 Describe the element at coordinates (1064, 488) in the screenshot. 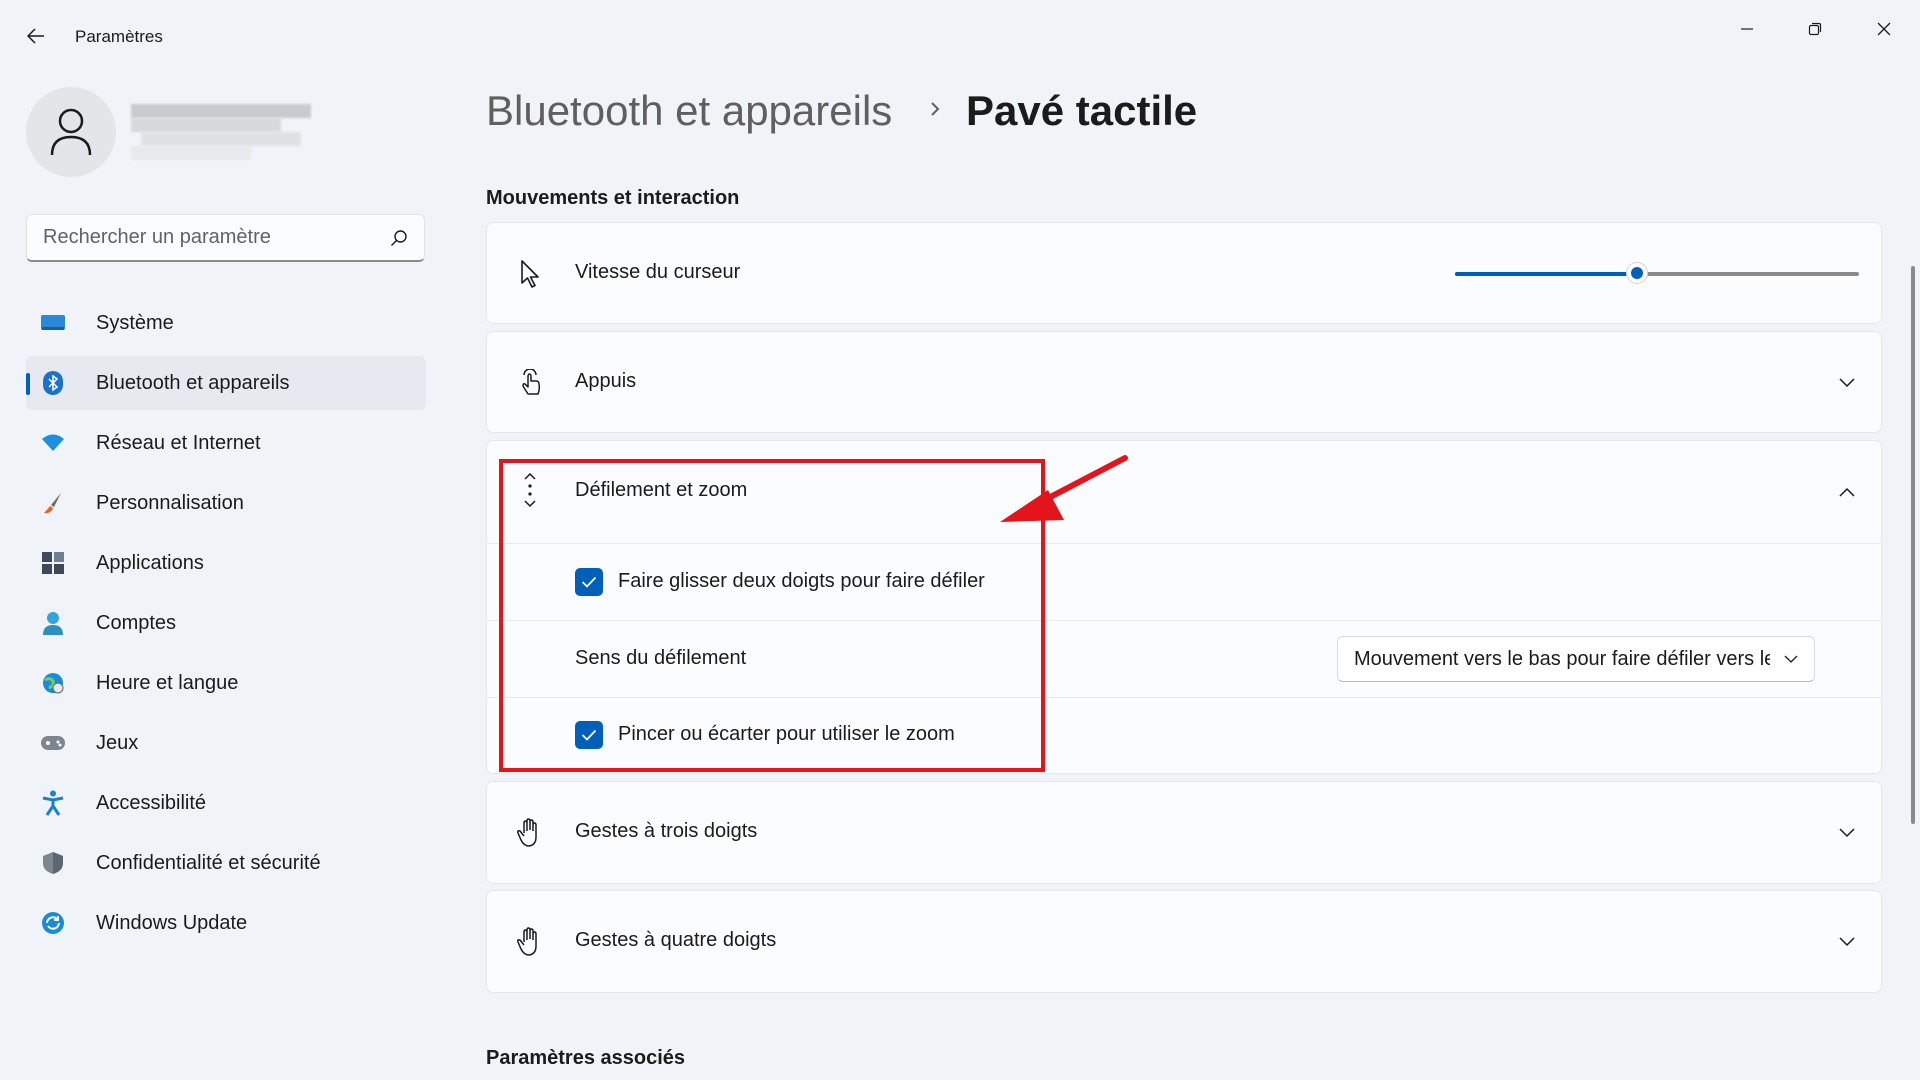

I see `annotation-arrow-icon` at that location.